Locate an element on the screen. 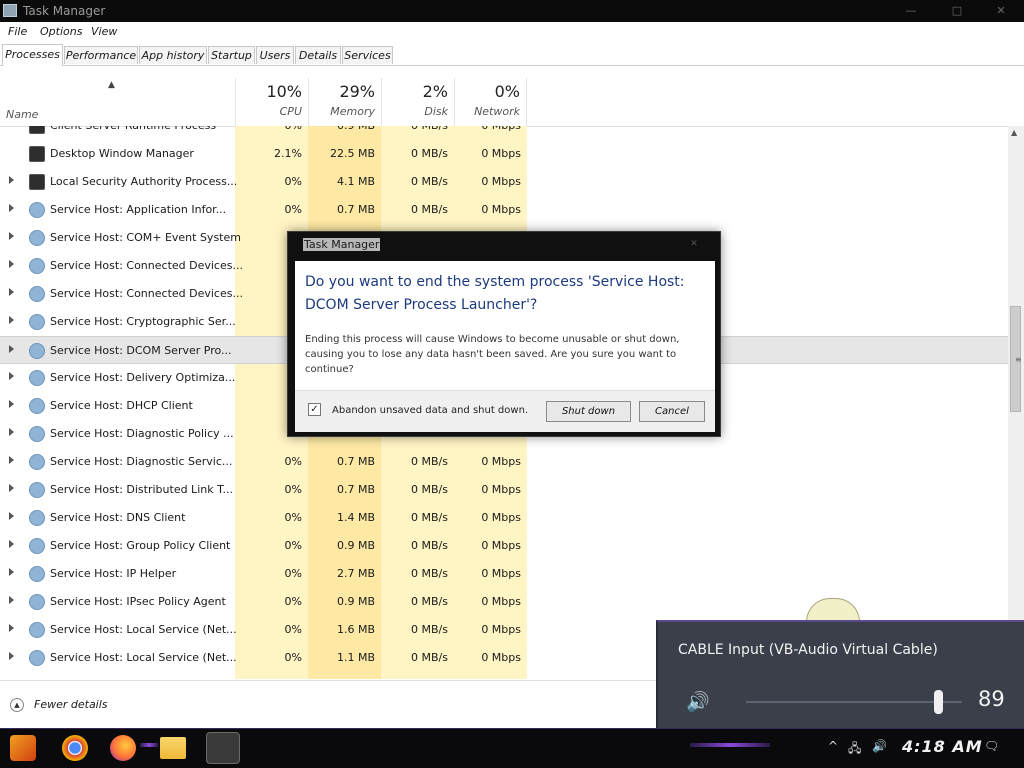  footer: ▲ Fewer details is located at coordinates (330, 704).